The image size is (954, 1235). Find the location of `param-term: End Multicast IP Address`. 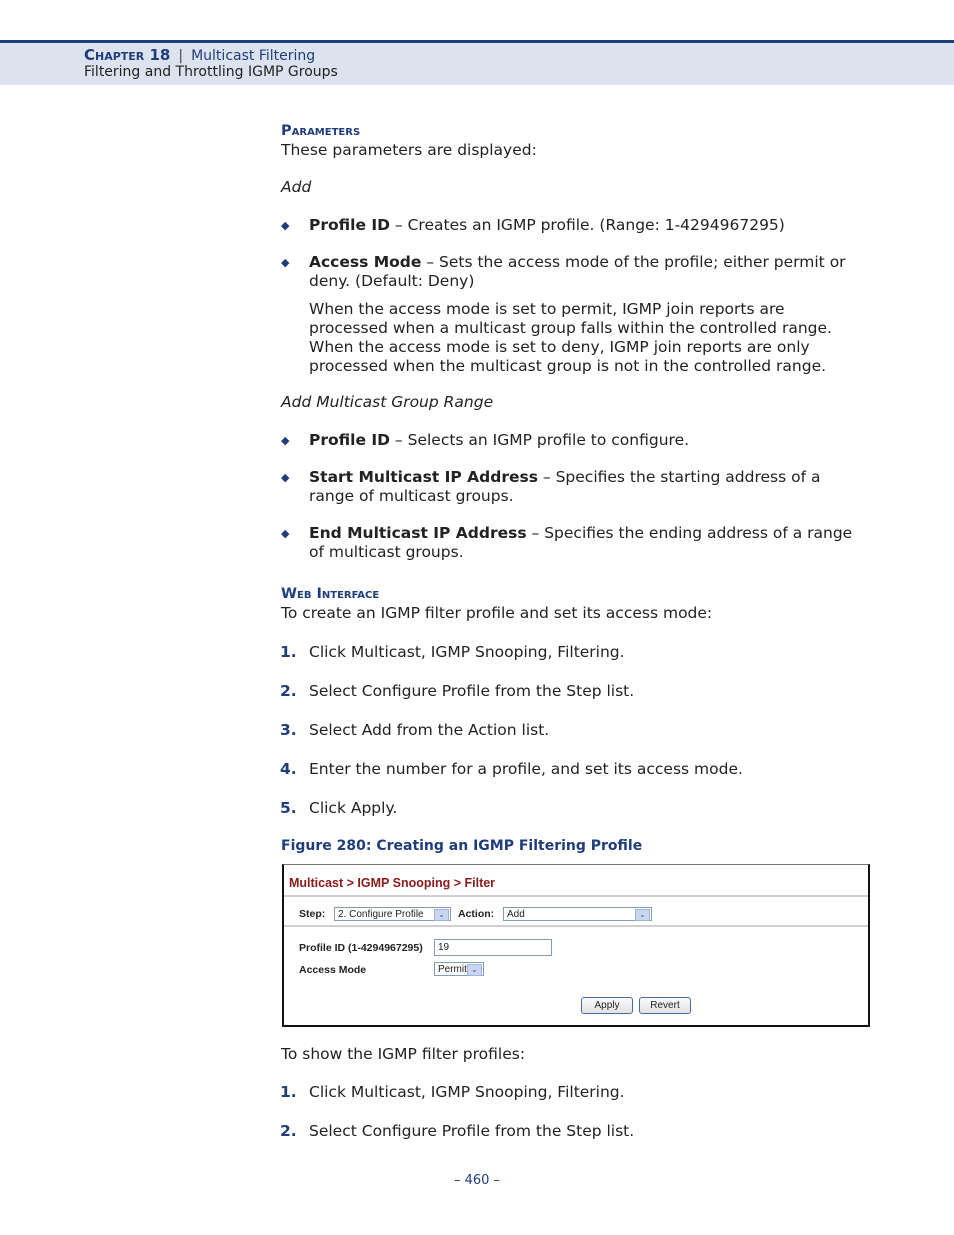

param-term: End Multicast IP Address is located at coordinates (418, 533).